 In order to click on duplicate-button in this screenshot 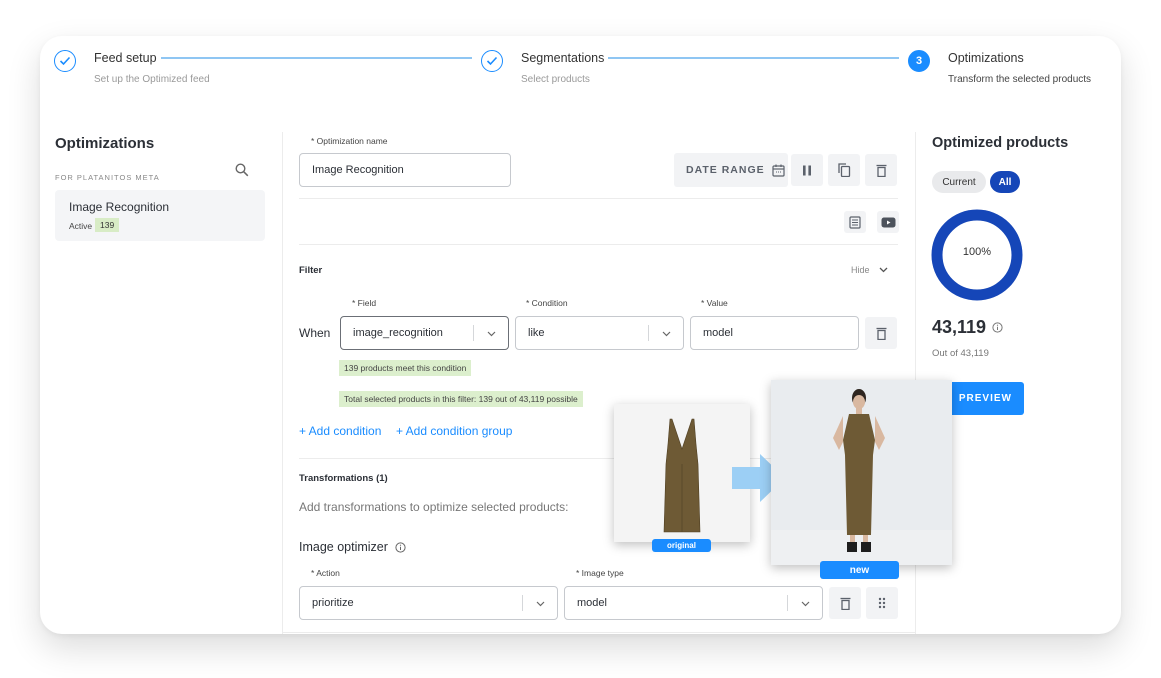, I will do `click(844, 170)`.